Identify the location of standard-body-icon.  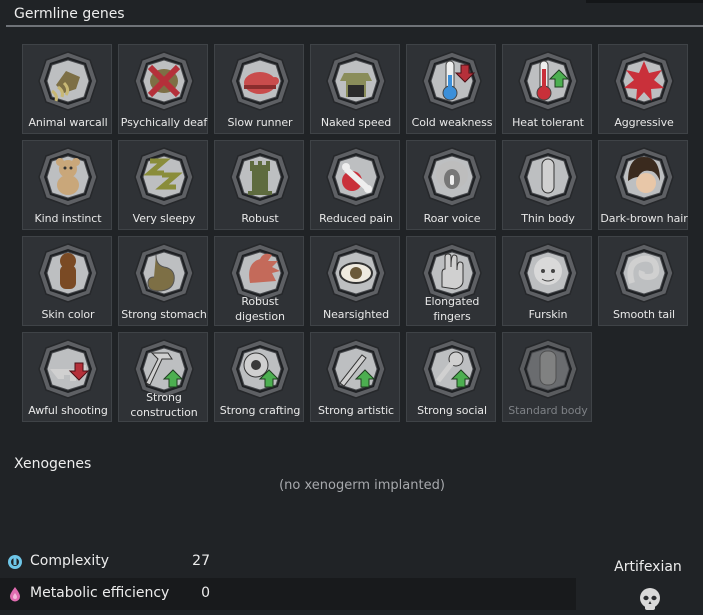
(548, 369).